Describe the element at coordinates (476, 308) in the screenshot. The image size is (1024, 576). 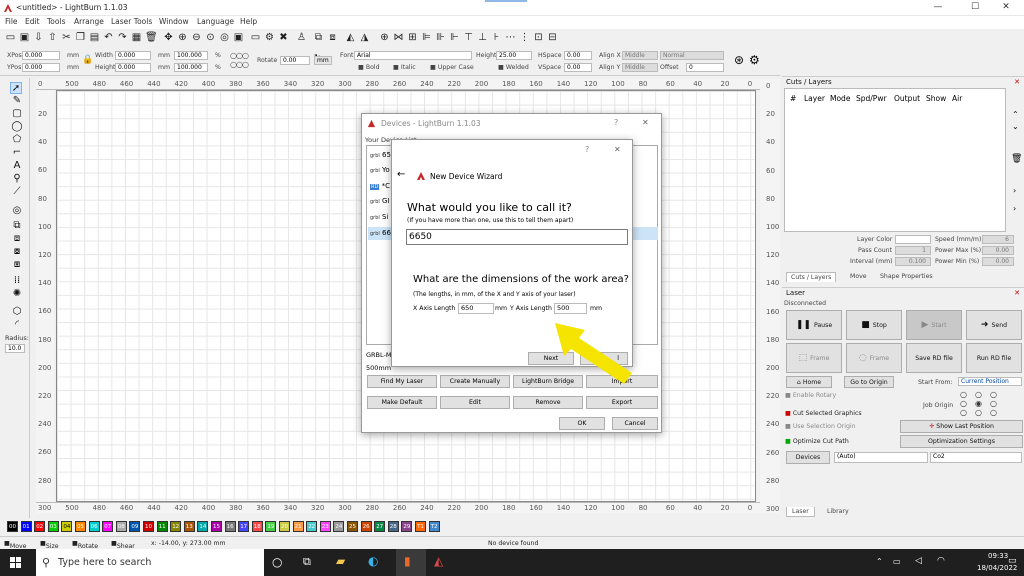
I see `x-axis-input: 650` at that location.